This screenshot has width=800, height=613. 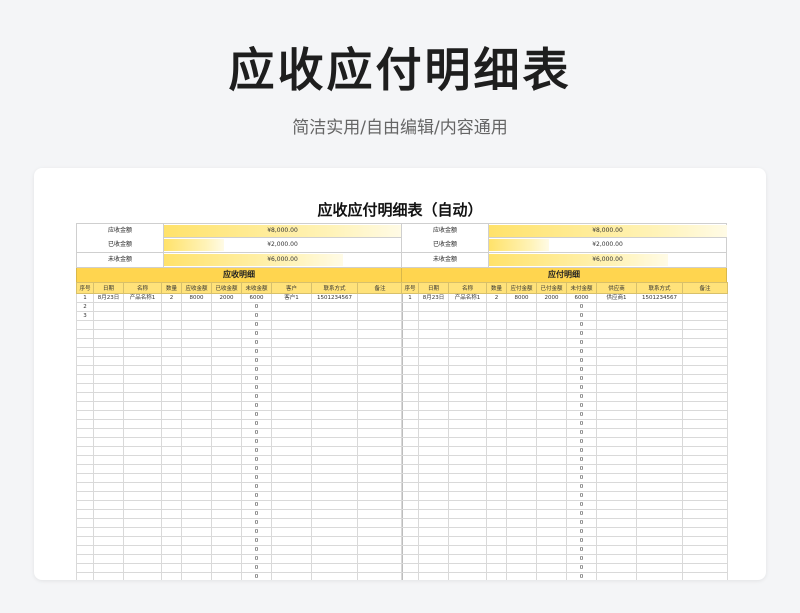 What do you see at coordinates (85, 298) in the screenshot?
I see `table-cell: 1` at bounding box center [85, 298].